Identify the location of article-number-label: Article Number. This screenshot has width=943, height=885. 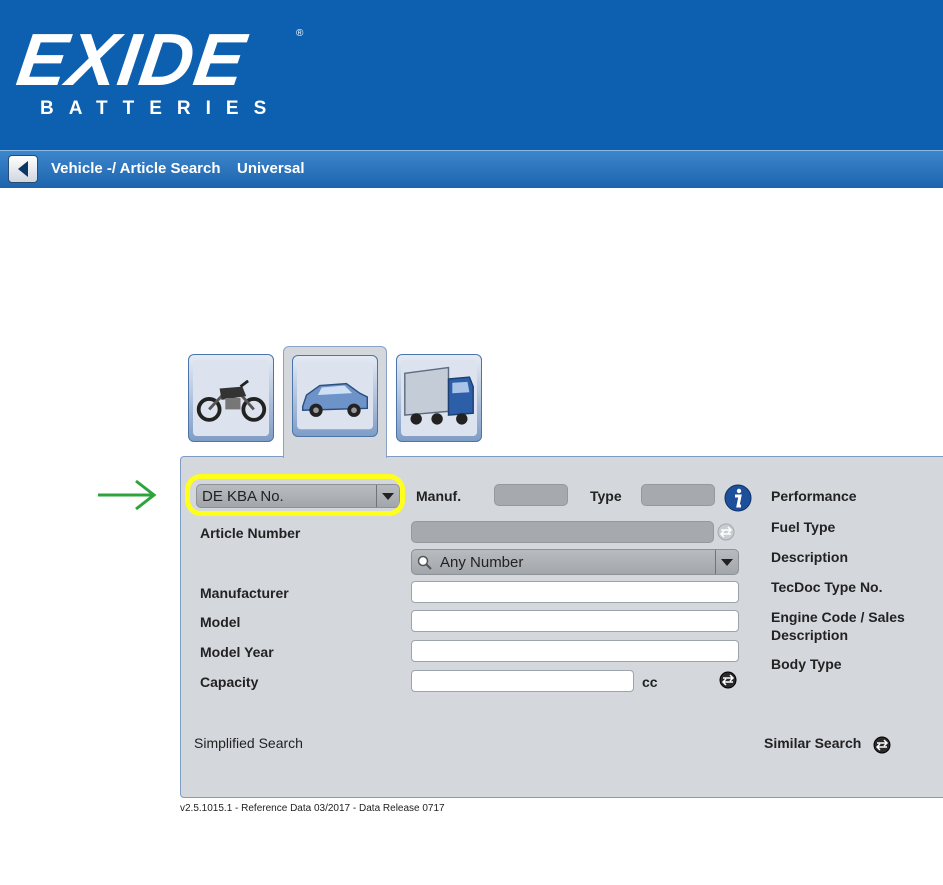
(250, 533).